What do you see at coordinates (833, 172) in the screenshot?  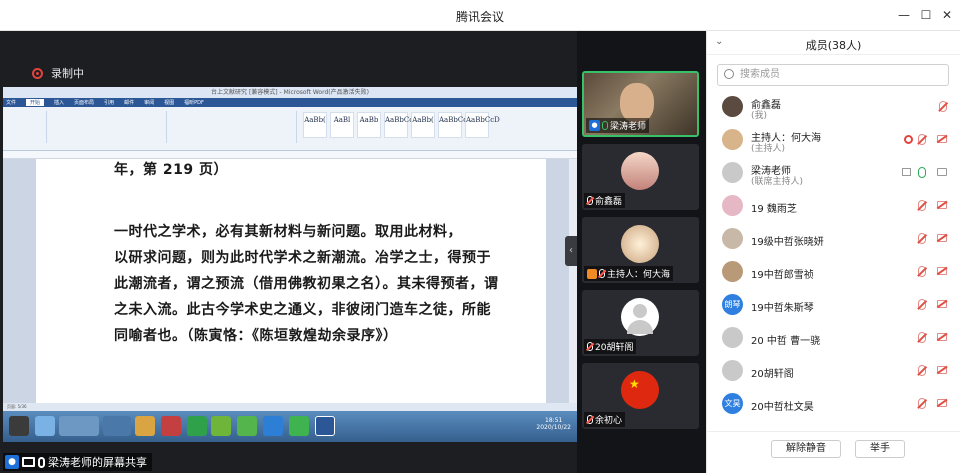 I see `member-row: 梁涛老师 (联席主持人)` at bounding box center [833, 172].